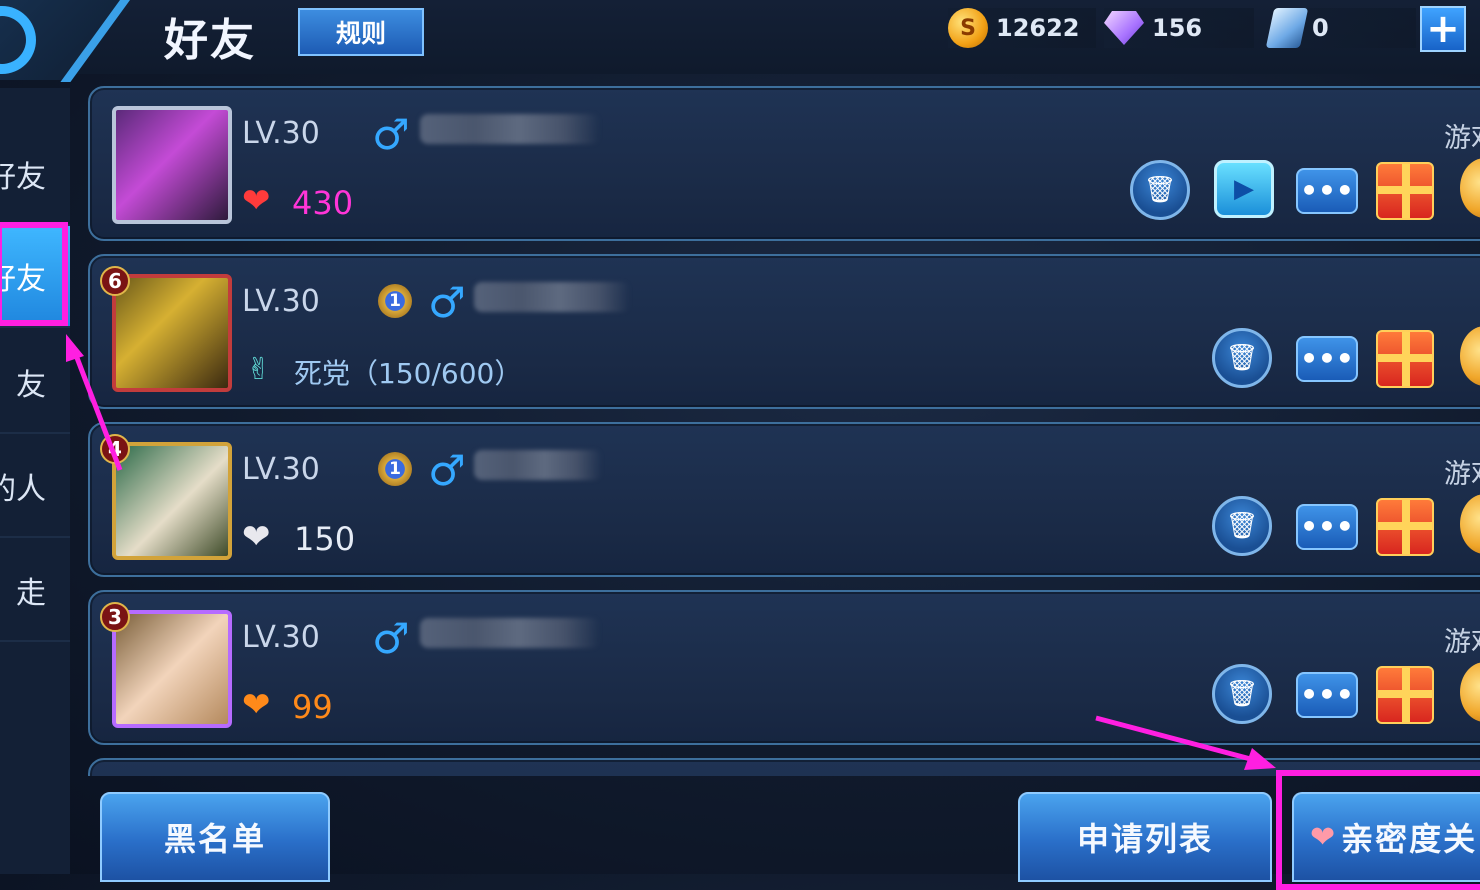  I want to click on sidebar-item-label: 好友, so click(23, 177).